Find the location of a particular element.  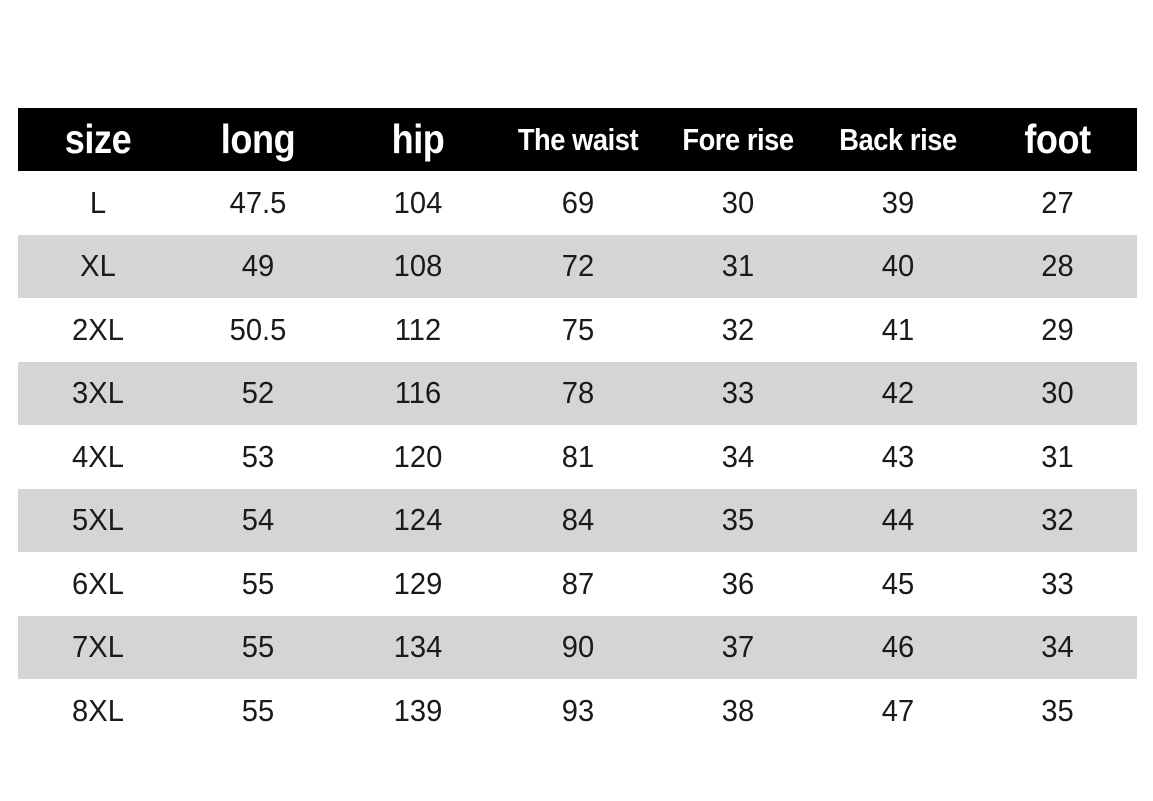

cell-back: 45 is located at coordinates (898, 583).